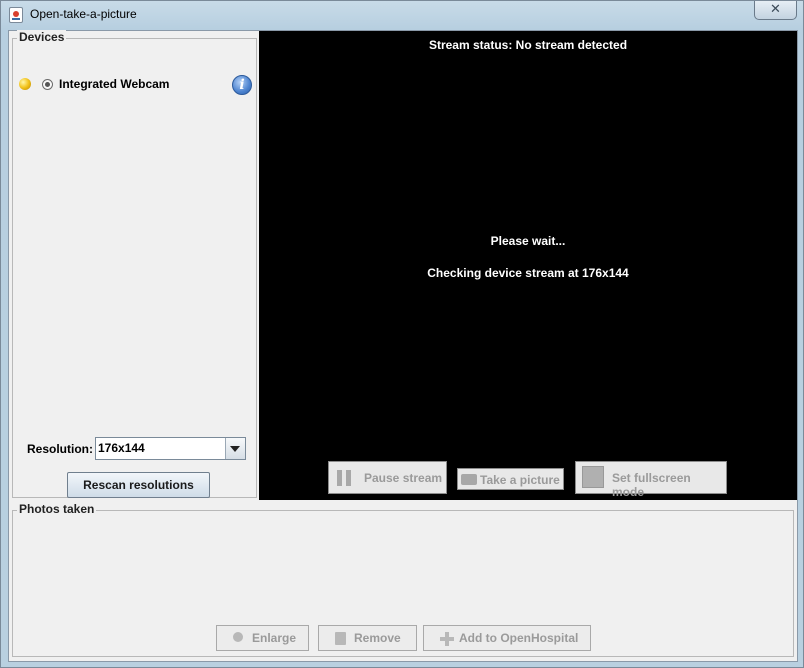  I want to click on plus-icon, so click(447, 639).